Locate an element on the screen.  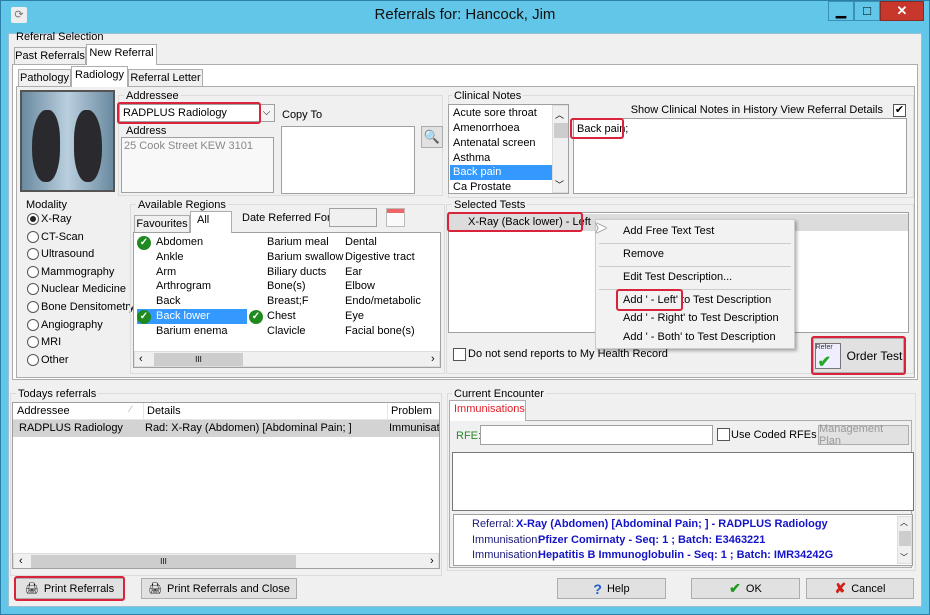
region-item: Back lower is located at coordinates (183, 316).